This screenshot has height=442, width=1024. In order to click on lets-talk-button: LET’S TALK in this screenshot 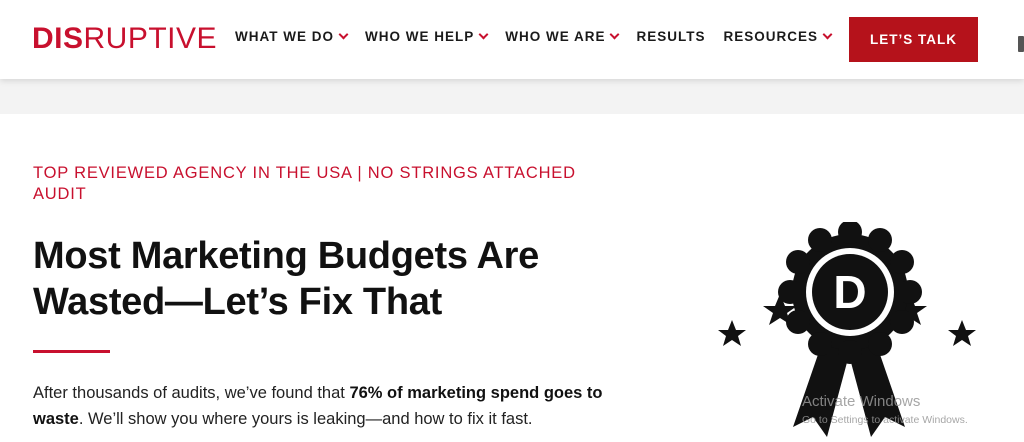, I will do `click(913, 39)`.